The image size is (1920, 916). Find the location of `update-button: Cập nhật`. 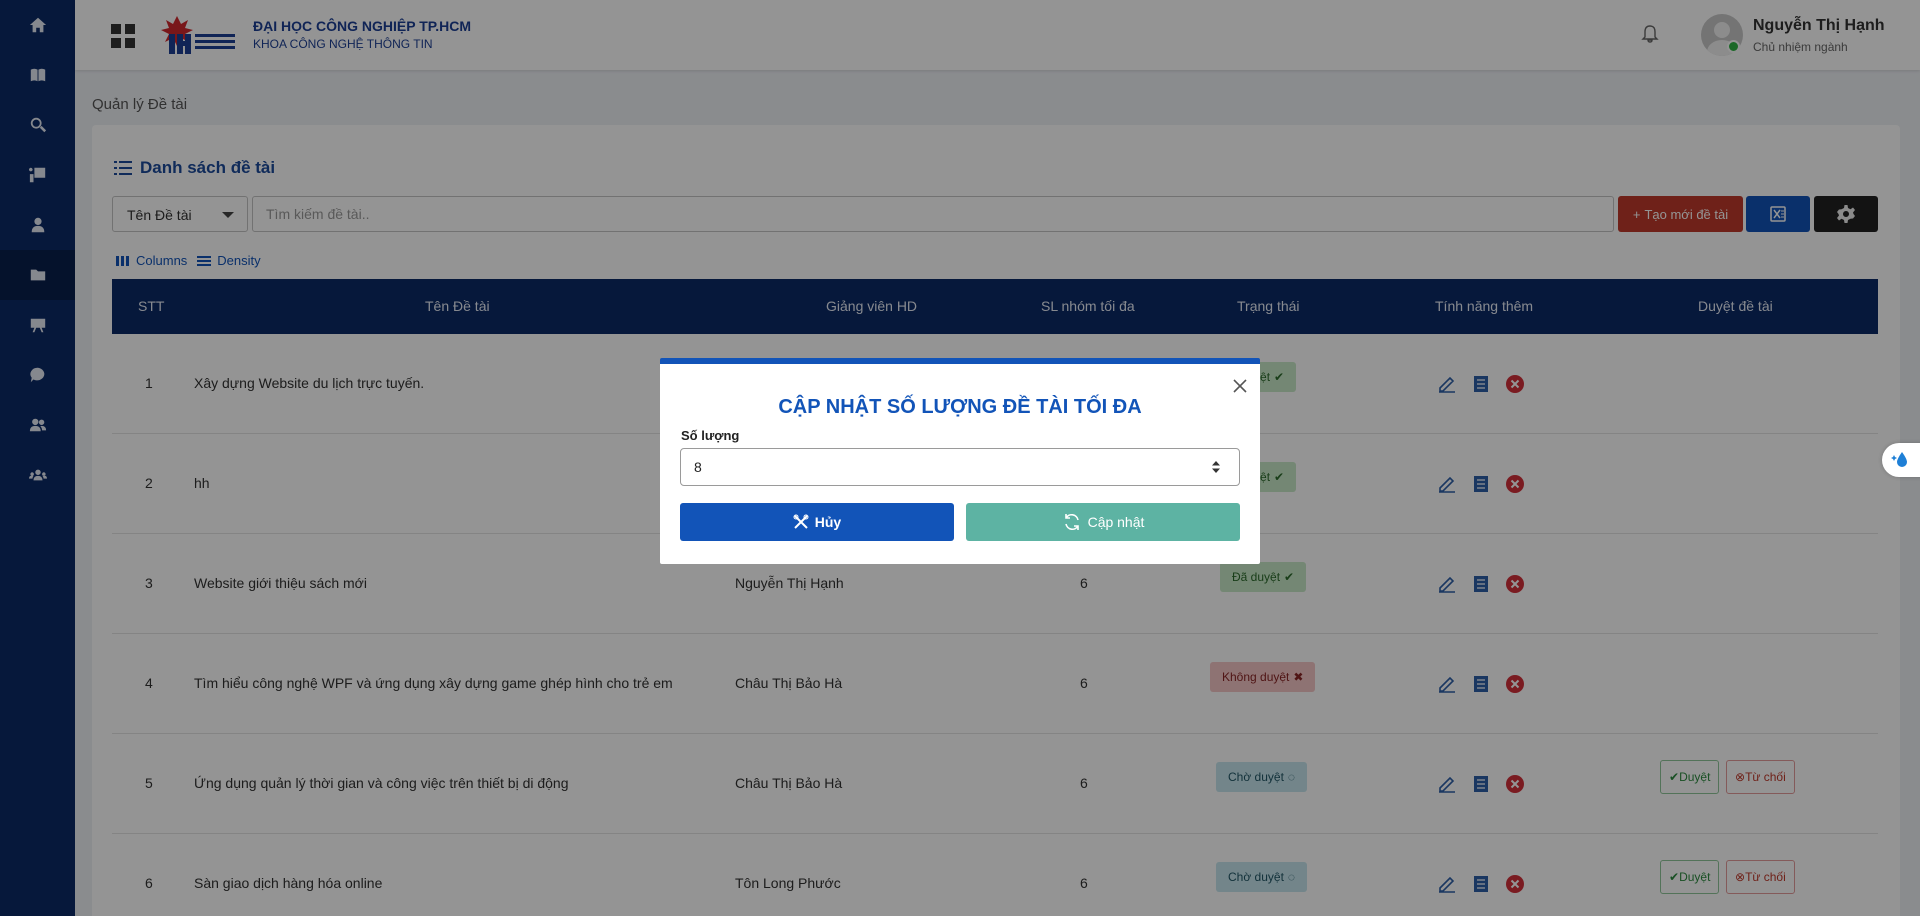

update-button: Cập nhật is located at coordinates (1103, 522).